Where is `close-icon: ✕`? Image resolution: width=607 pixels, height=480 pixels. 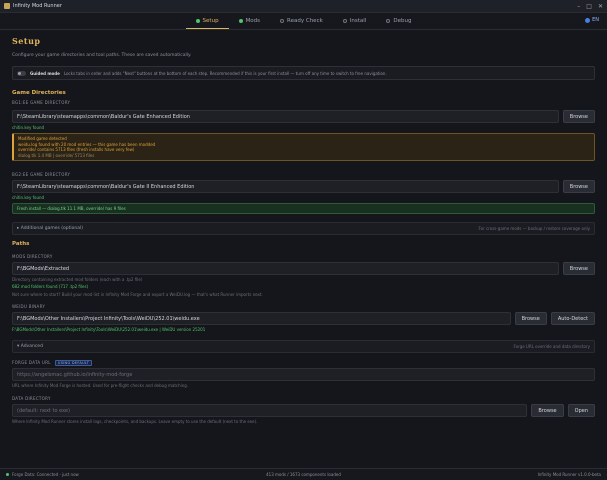 close-icon: ✕ is located at coordinates (600, 6).